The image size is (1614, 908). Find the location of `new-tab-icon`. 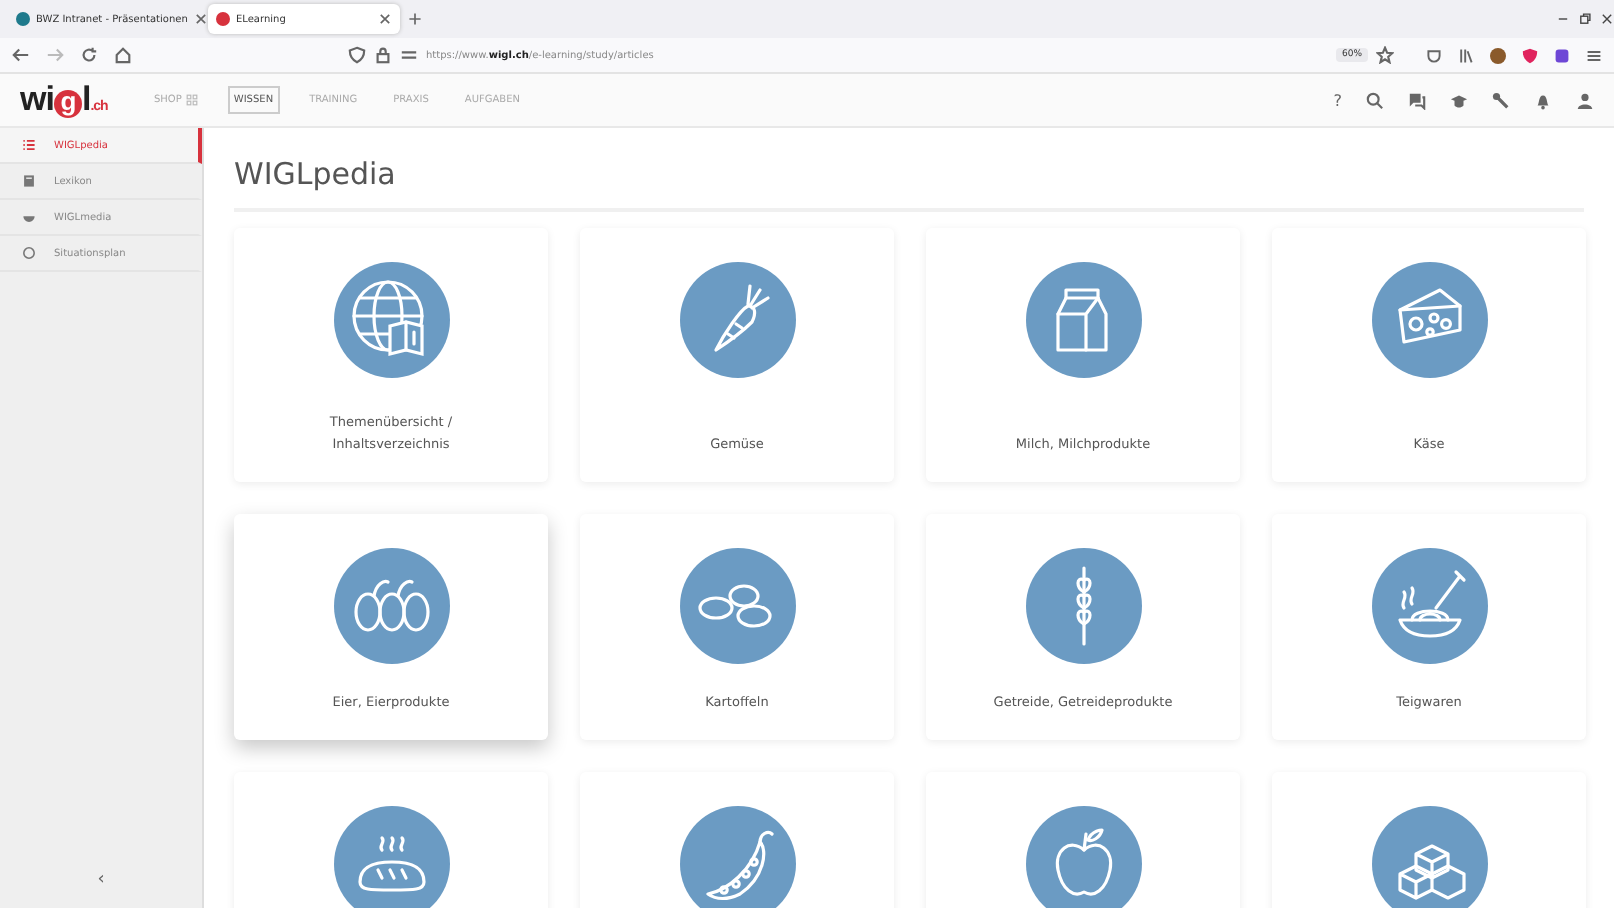

new-tab-icon is located at coordinates (415, 19).